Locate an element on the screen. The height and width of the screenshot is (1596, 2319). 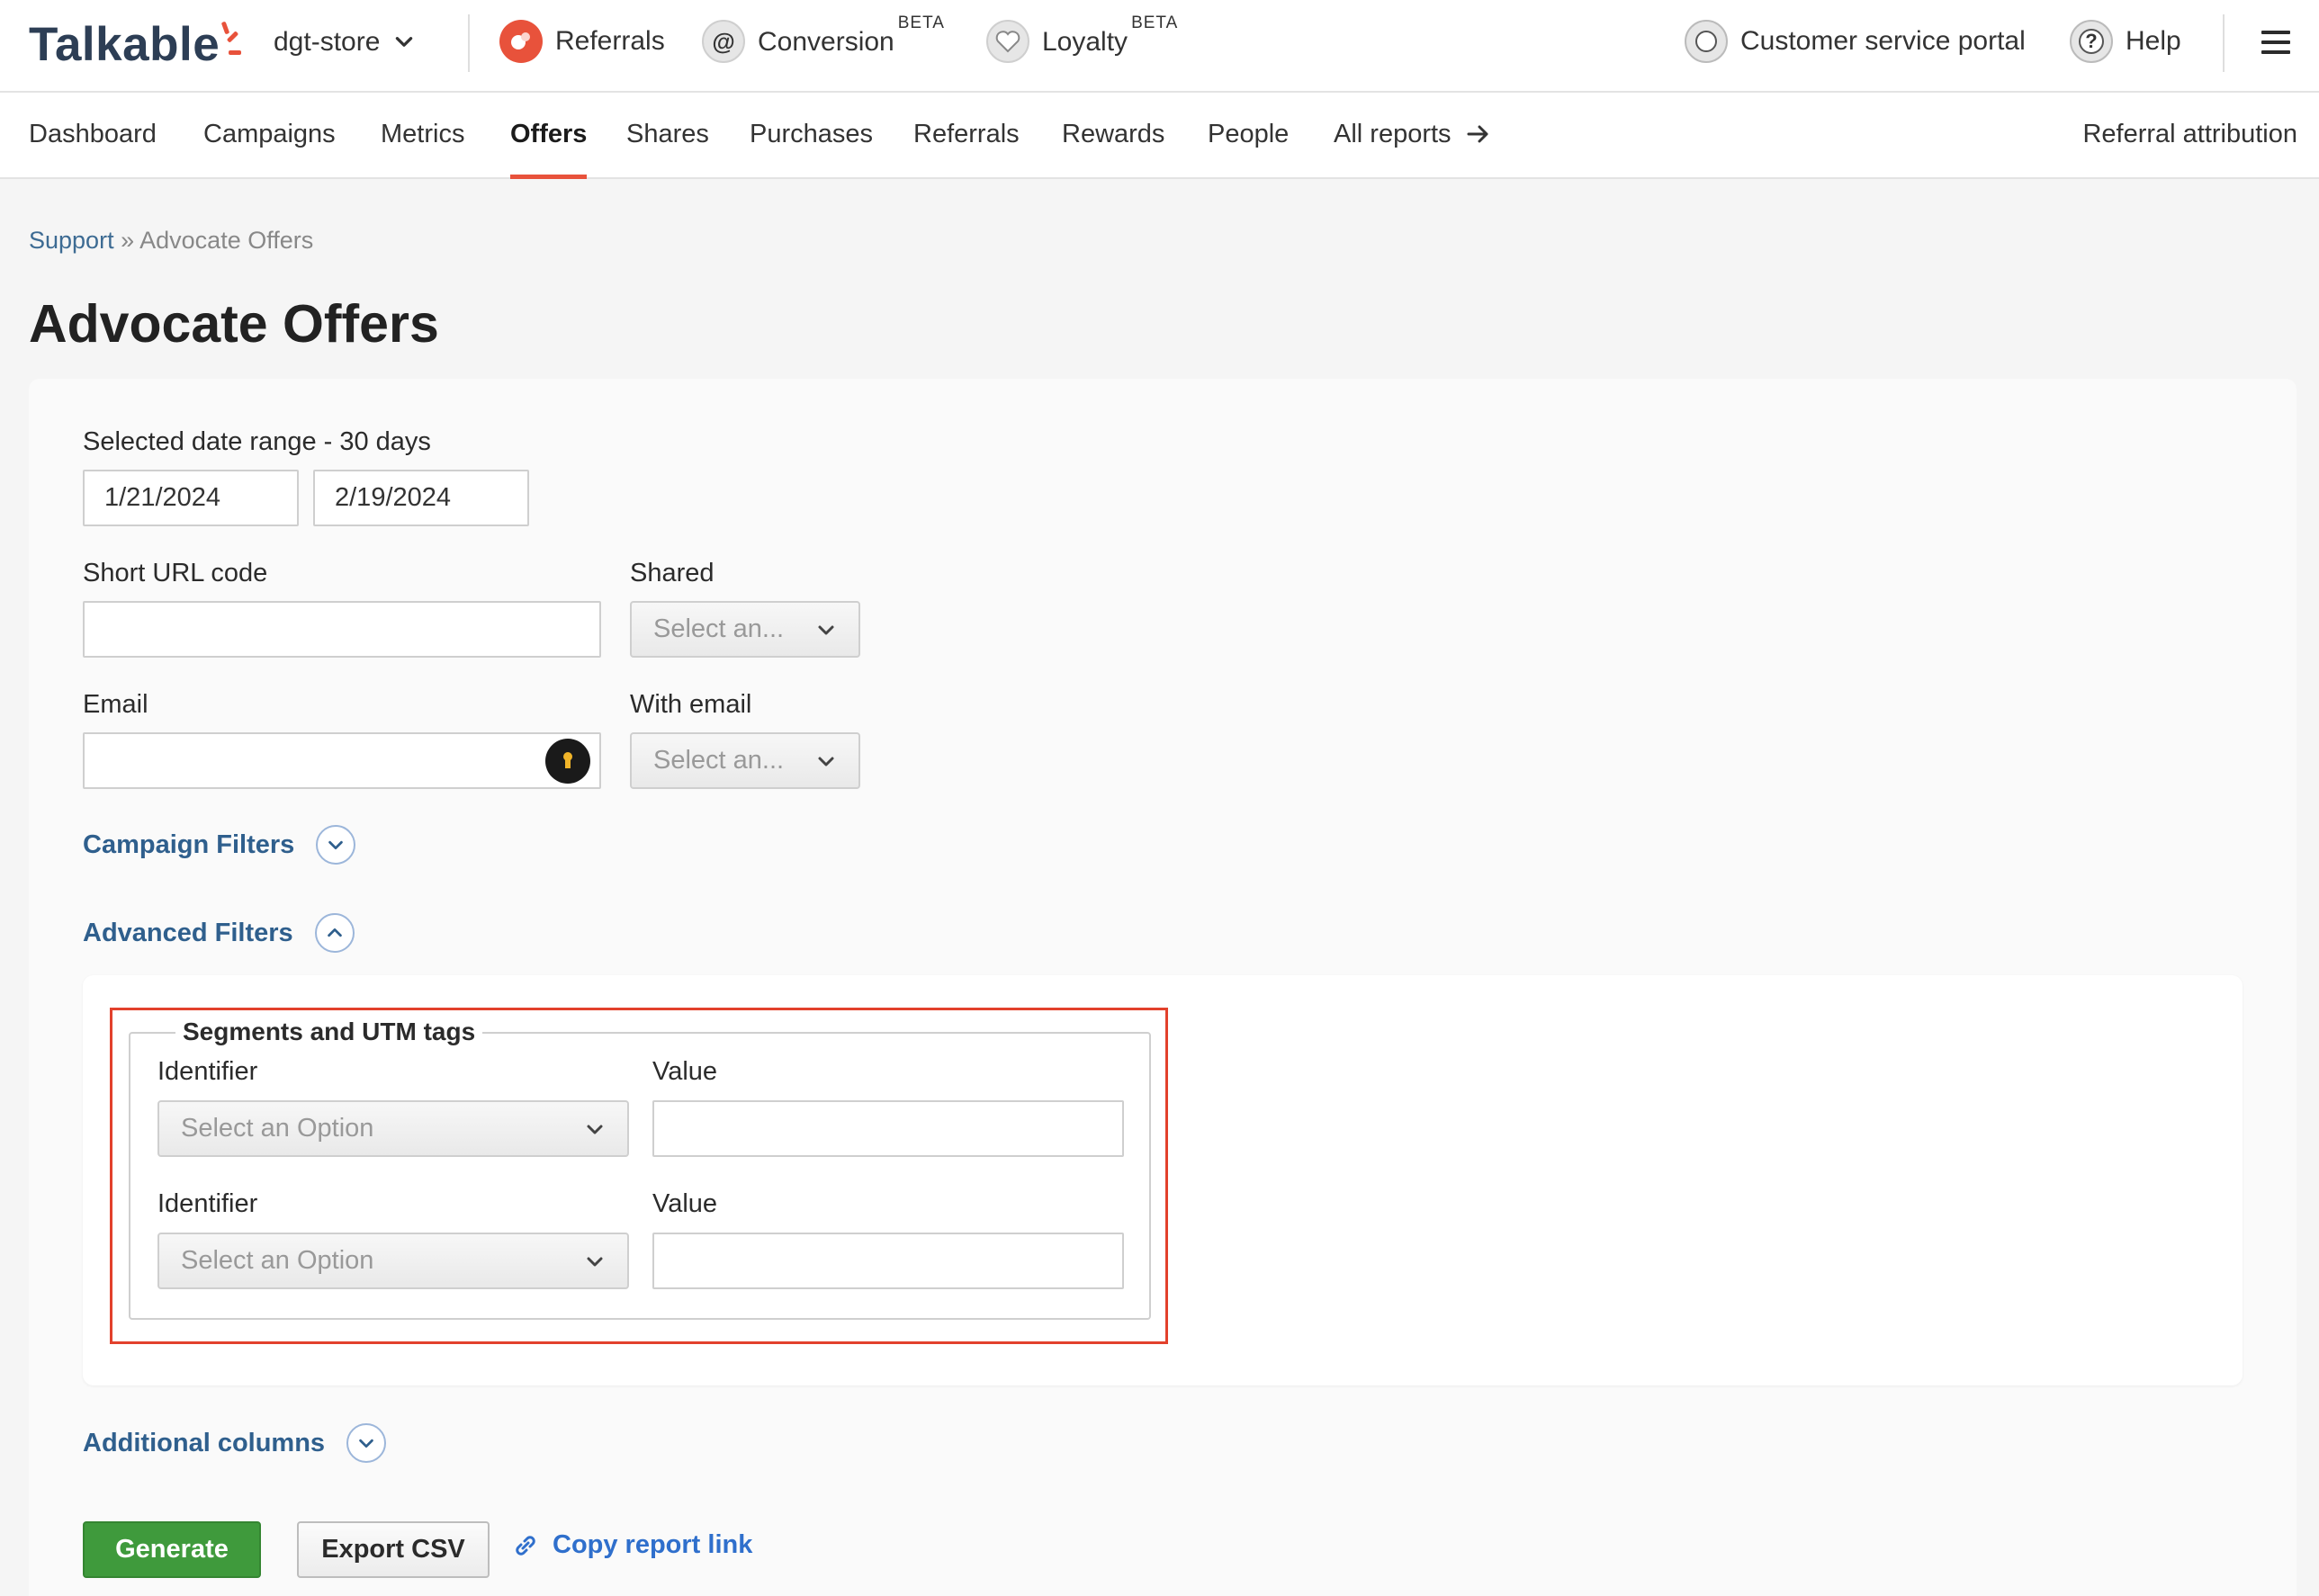
nav-shares: Shares is located at coordinates (667, 149).